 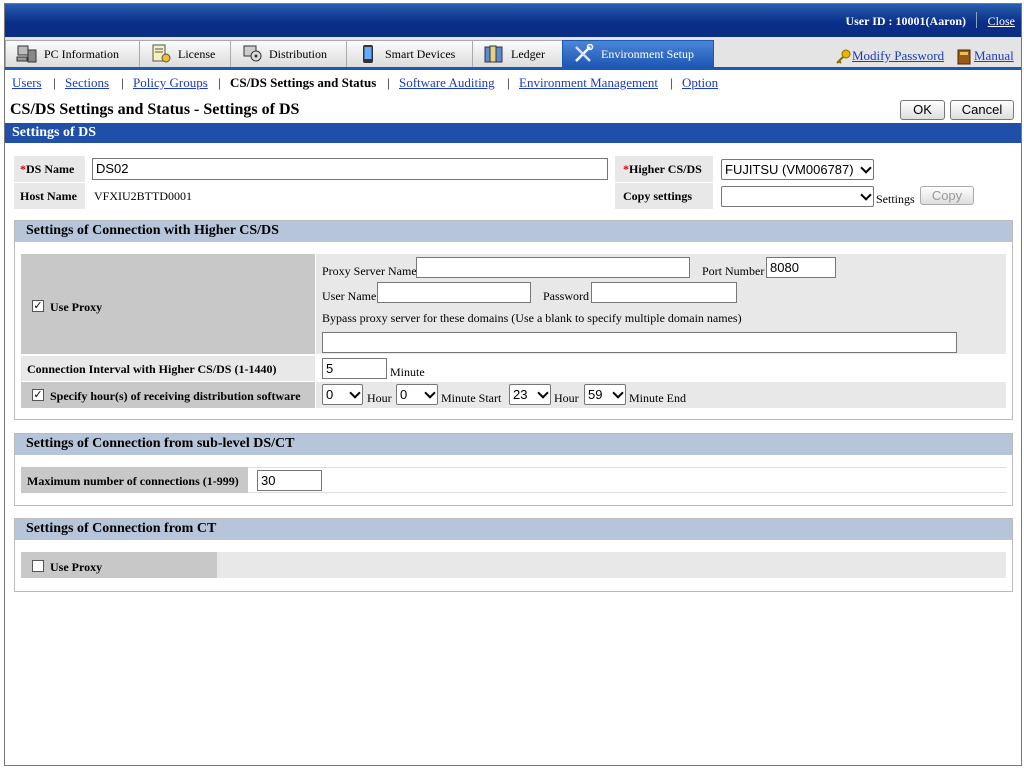 What do you see at coordinates (252, 53) in the screenshot?
I see `distribution-icon` at bounding box center [252, 53].